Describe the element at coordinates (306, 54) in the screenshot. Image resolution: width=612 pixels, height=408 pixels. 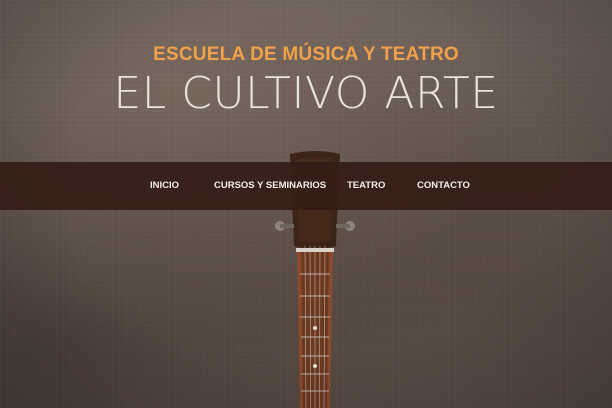
I see `site-subtitle: ESCUELA DE MÚSICA Y TEATRO` at that location.